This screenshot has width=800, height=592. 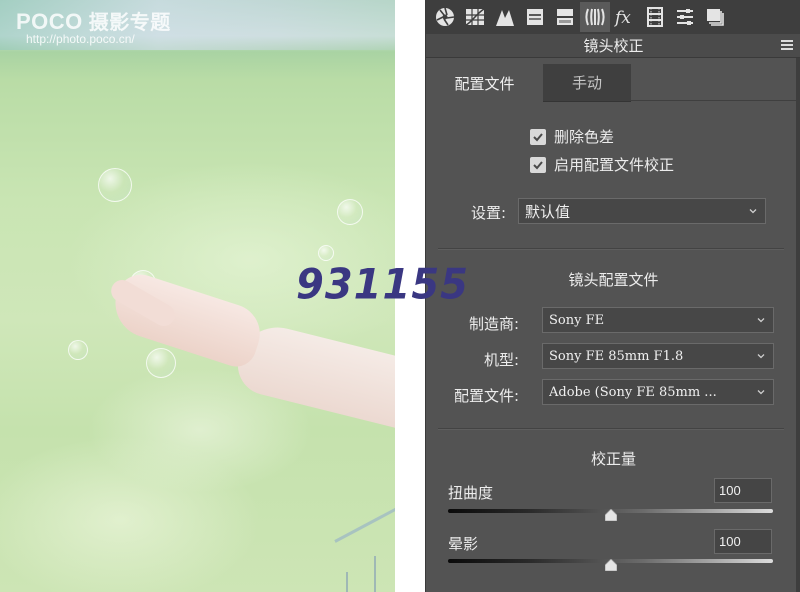 I want to click on tab-detail, so click(x=505, y=17).